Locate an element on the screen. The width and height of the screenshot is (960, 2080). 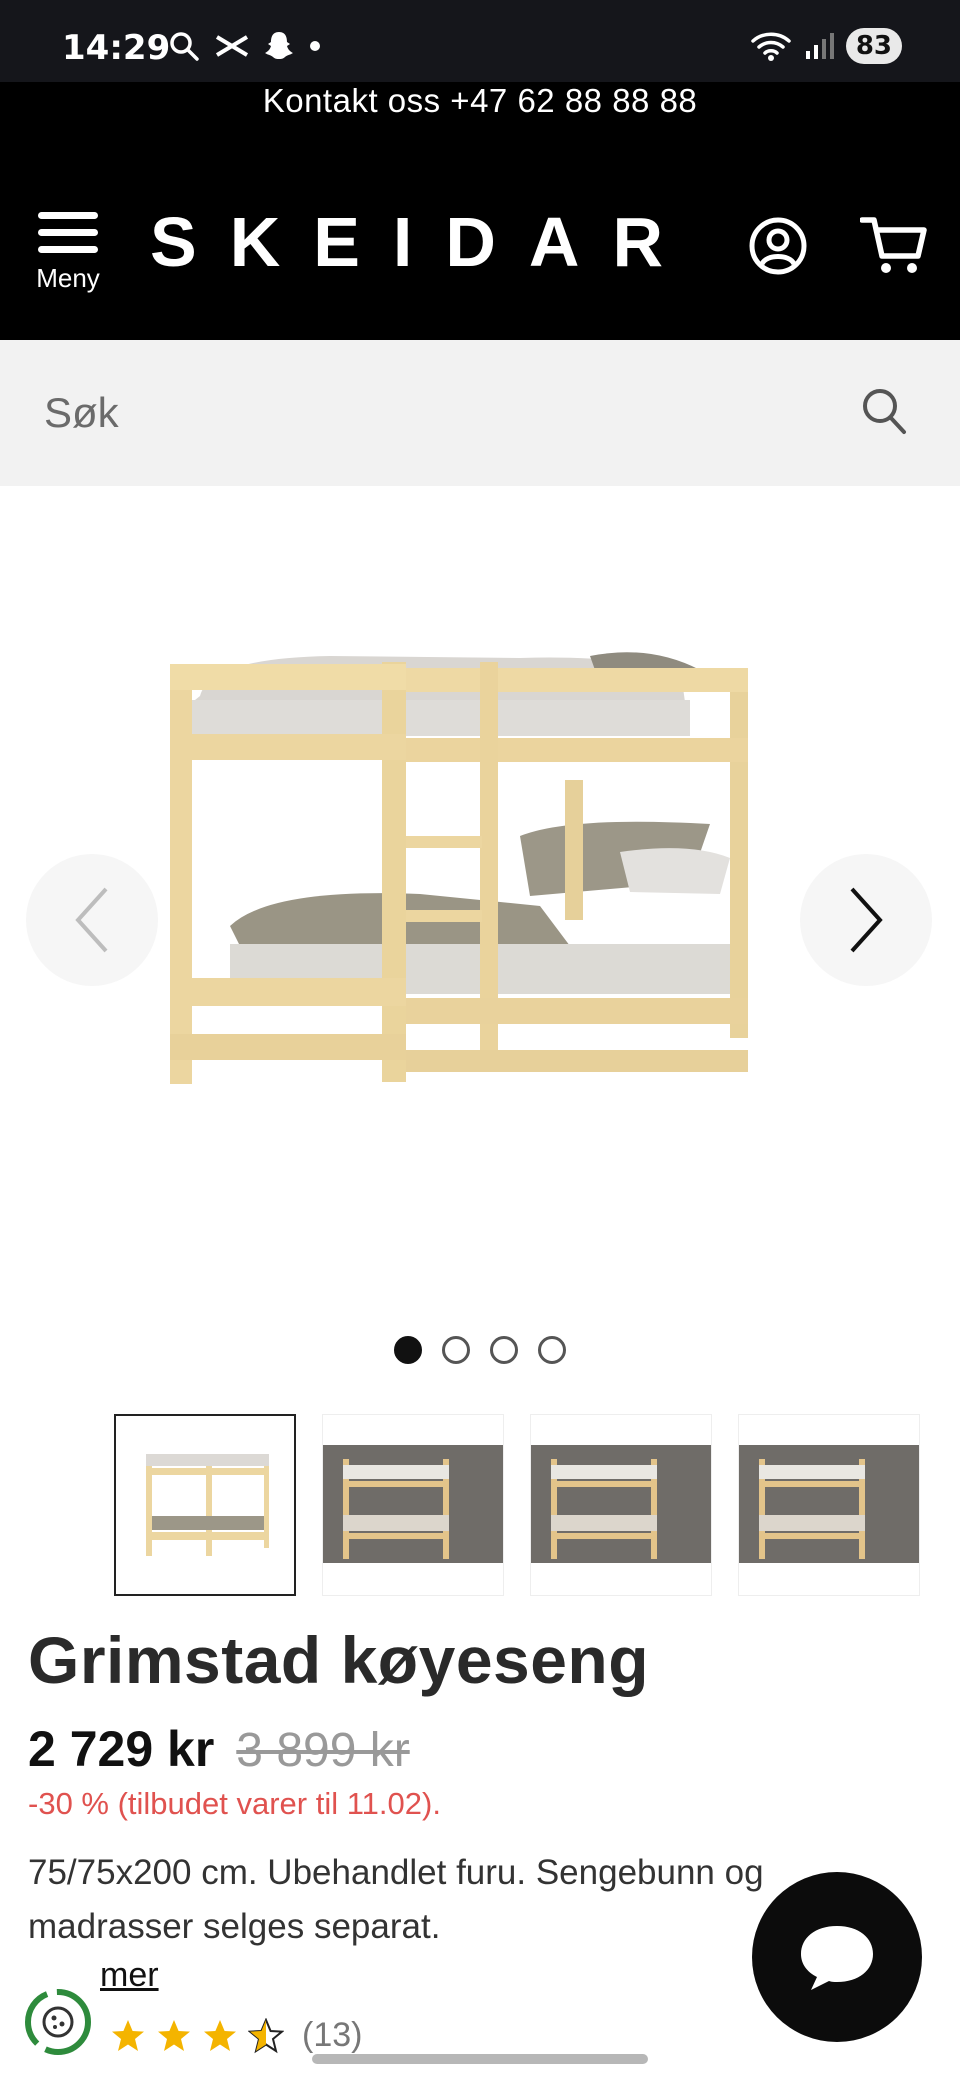
menu-icon is located at coordinates (68, 232).